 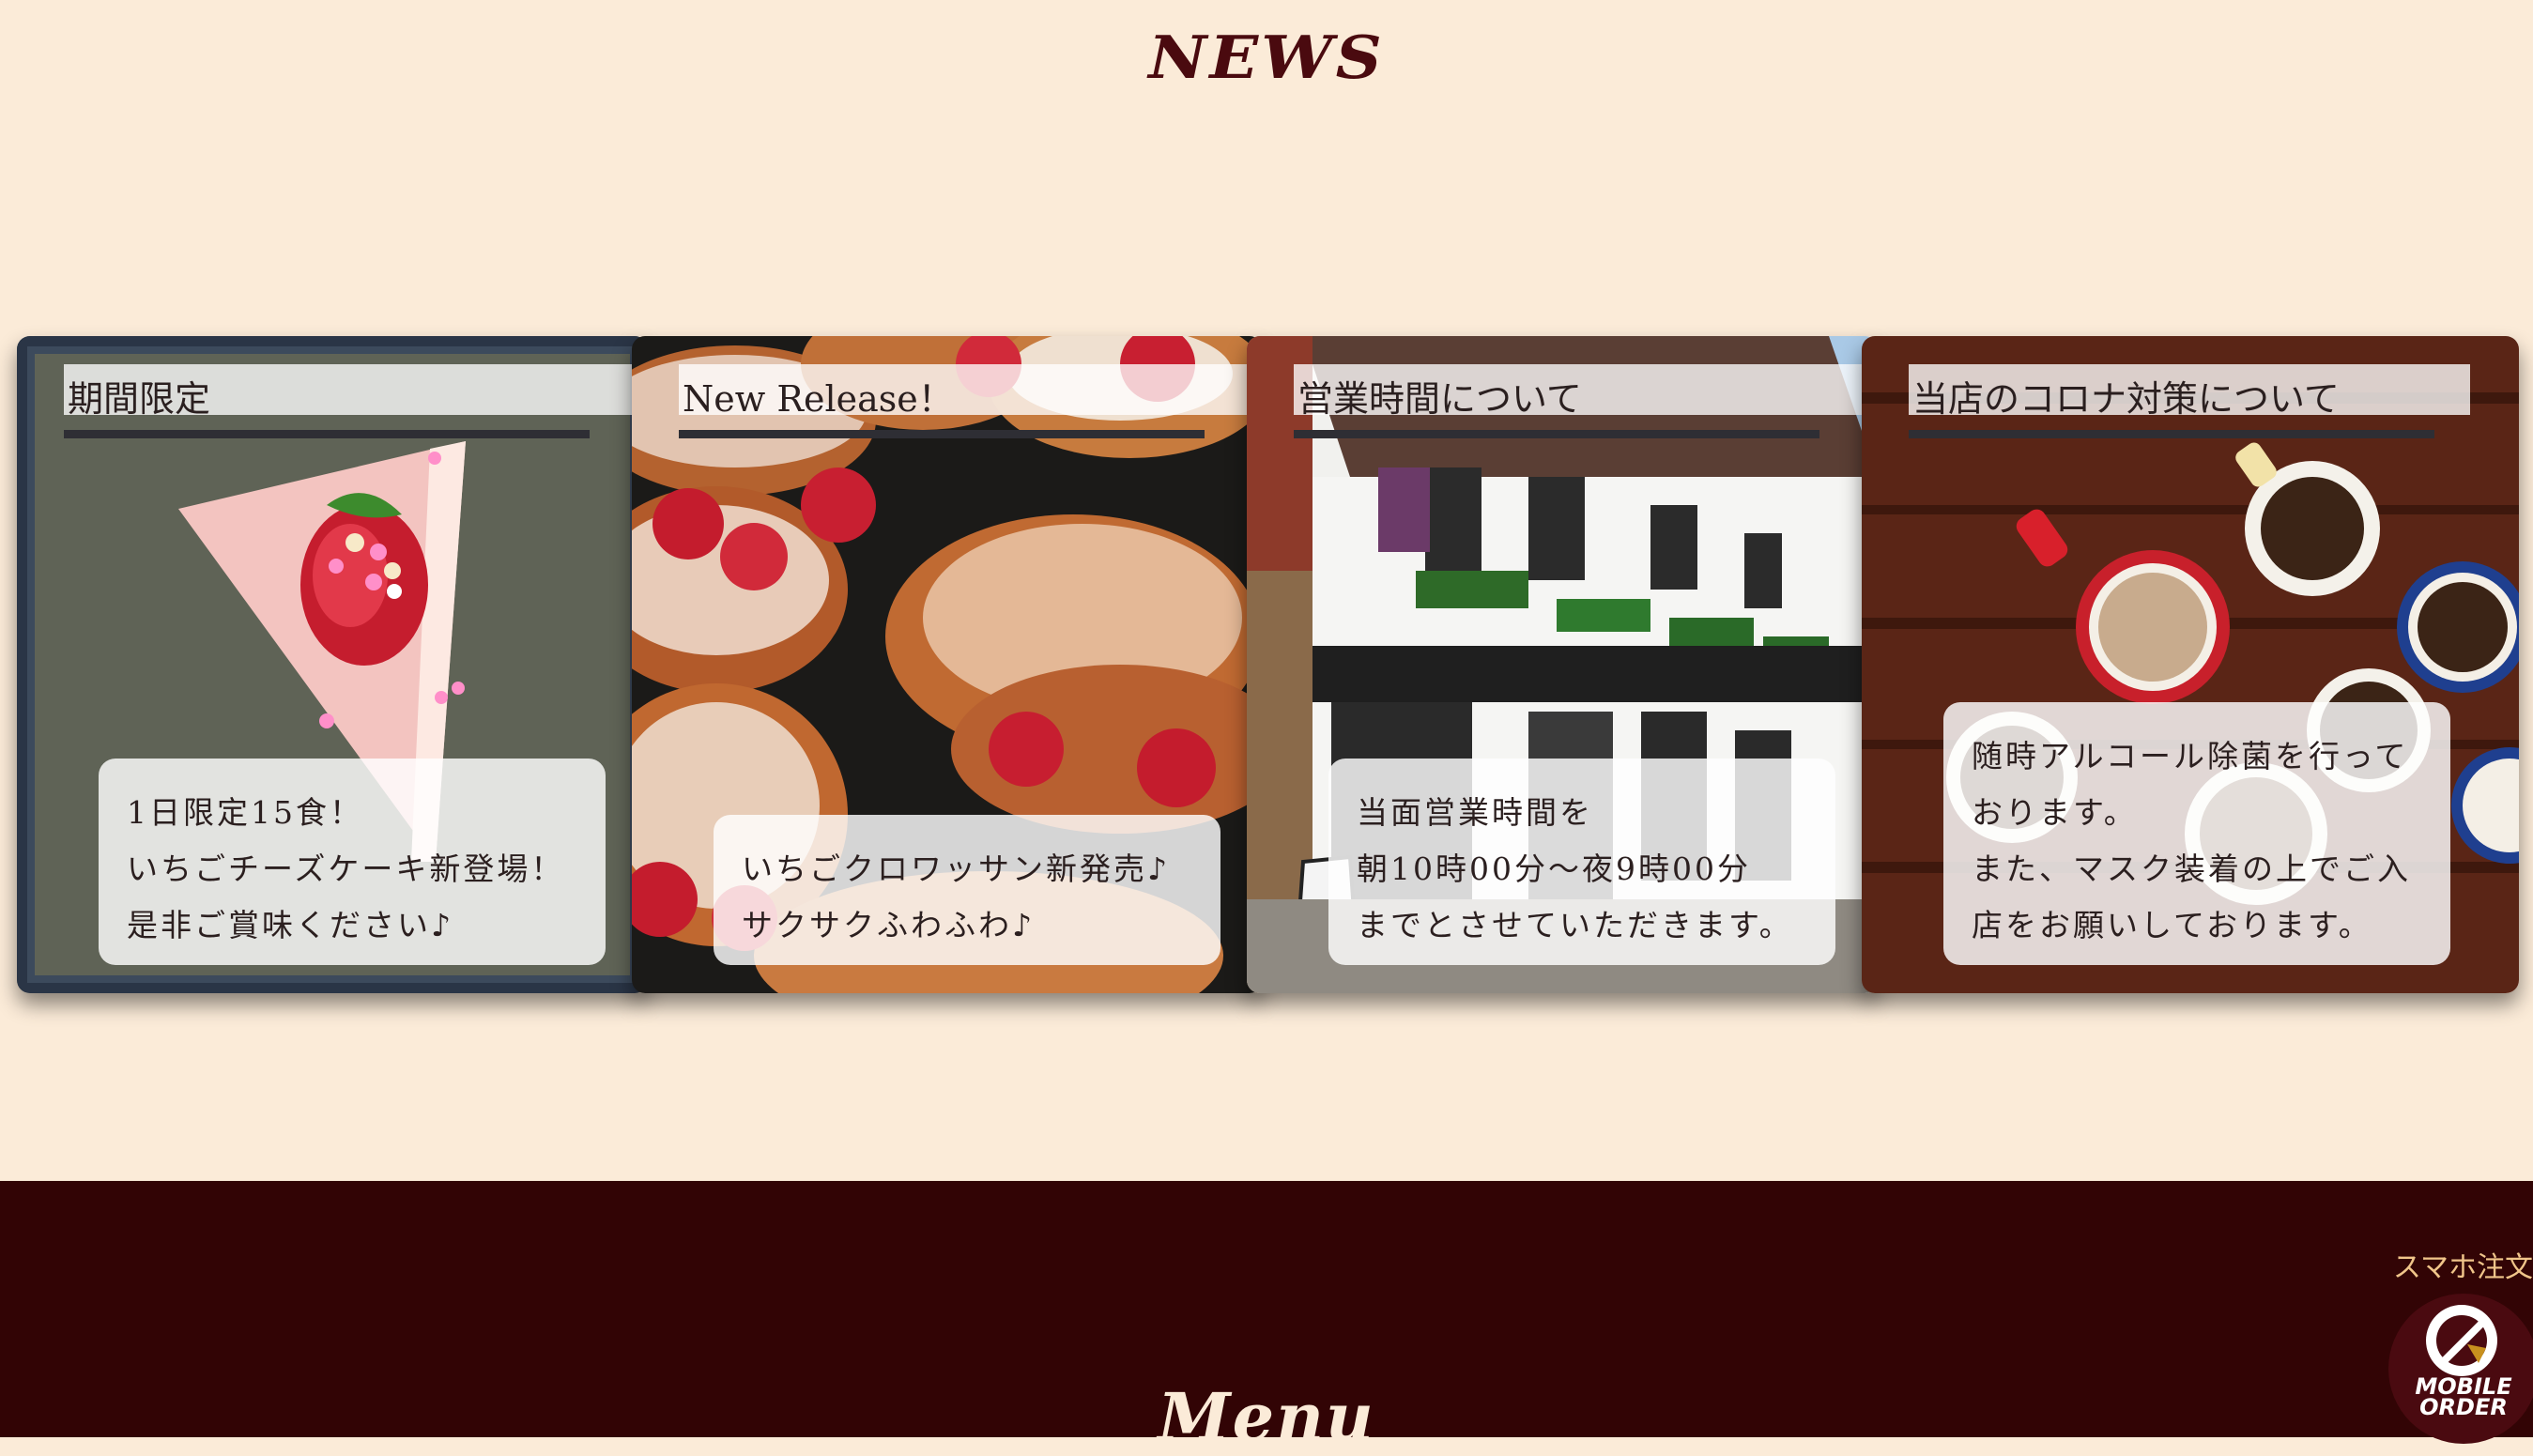 I want to click on card-body: 当面営業時間を 朝10時00分～夜9時00分 までとさせていただきます。, so click(x=1582, y=862).